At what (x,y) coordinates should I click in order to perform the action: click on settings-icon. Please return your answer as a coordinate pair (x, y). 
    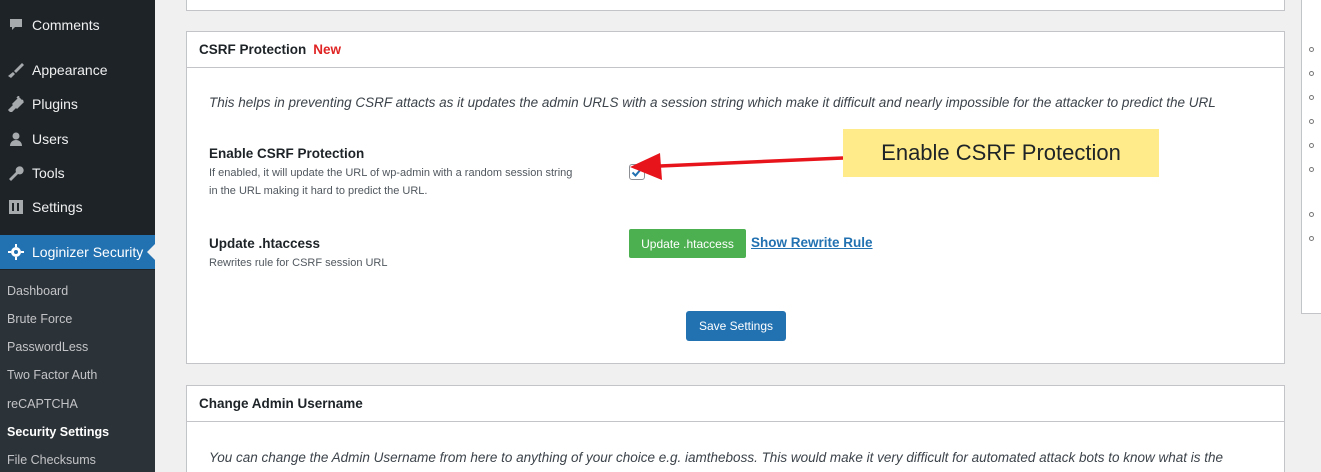
    Looking at the image, I should click on (16, 207).